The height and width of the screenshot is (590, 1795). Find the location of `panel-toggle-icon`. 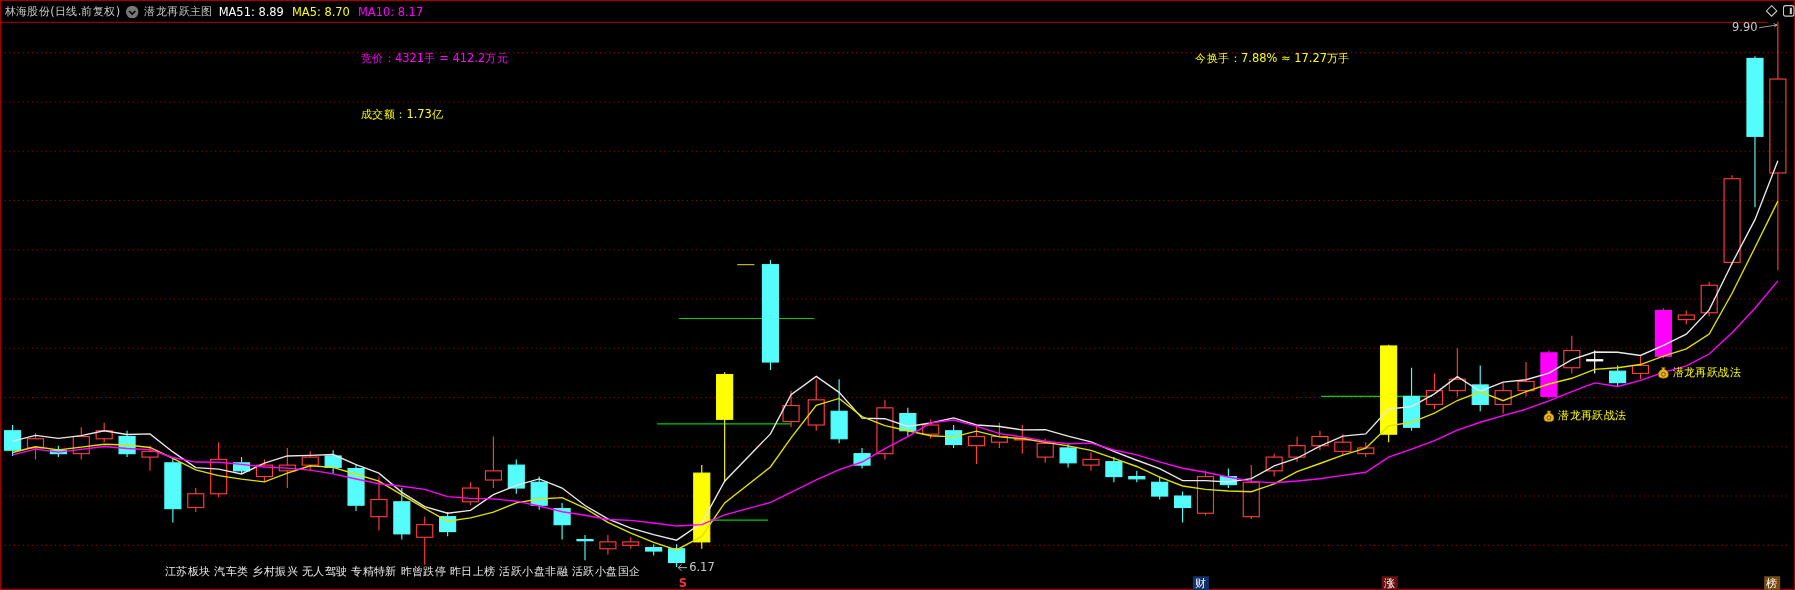

panel-toggle-icon is located at coordinates (1788, 11).